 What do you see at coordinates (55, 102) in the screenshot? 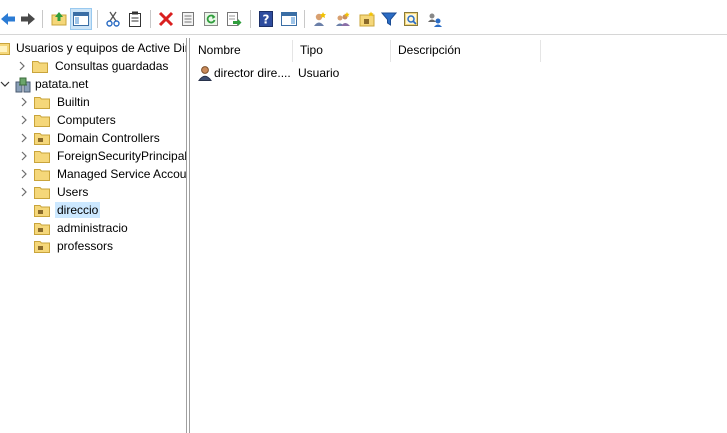
I see `tree-item-builtin: Builtin` at bounding box center [55, 102].